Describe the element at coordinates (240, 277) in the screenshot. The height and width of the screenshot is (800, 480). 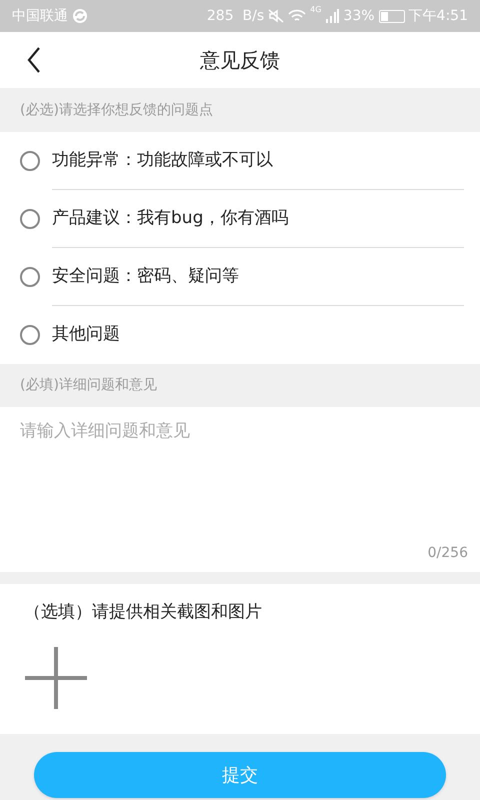
I see `option-row: 安全问题：密码、疑问等` at that location.